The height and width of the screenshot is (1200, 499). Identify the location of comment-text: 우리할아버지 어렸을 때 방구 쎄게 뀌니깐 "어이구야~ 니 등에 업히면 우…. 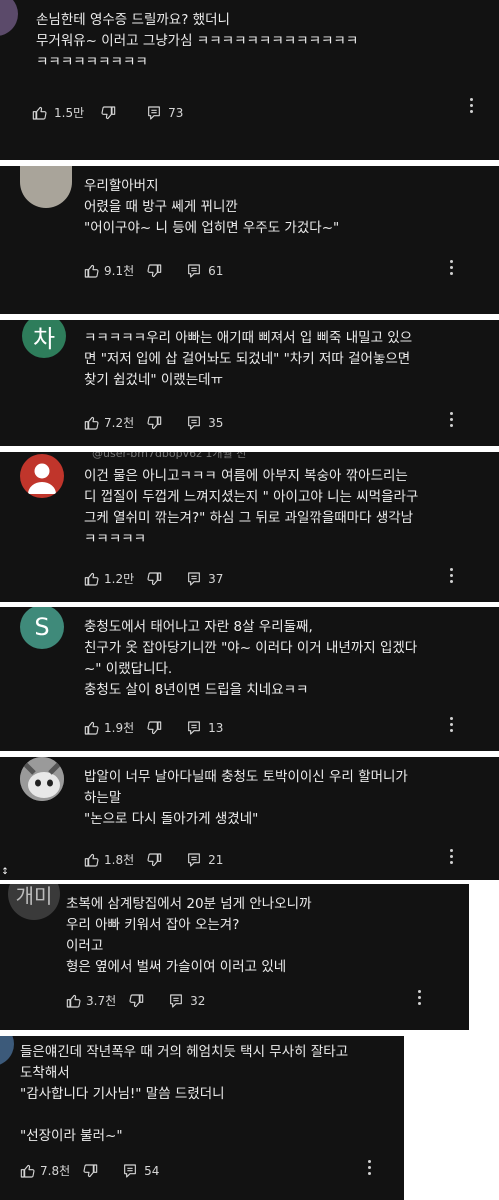
(212, 207).